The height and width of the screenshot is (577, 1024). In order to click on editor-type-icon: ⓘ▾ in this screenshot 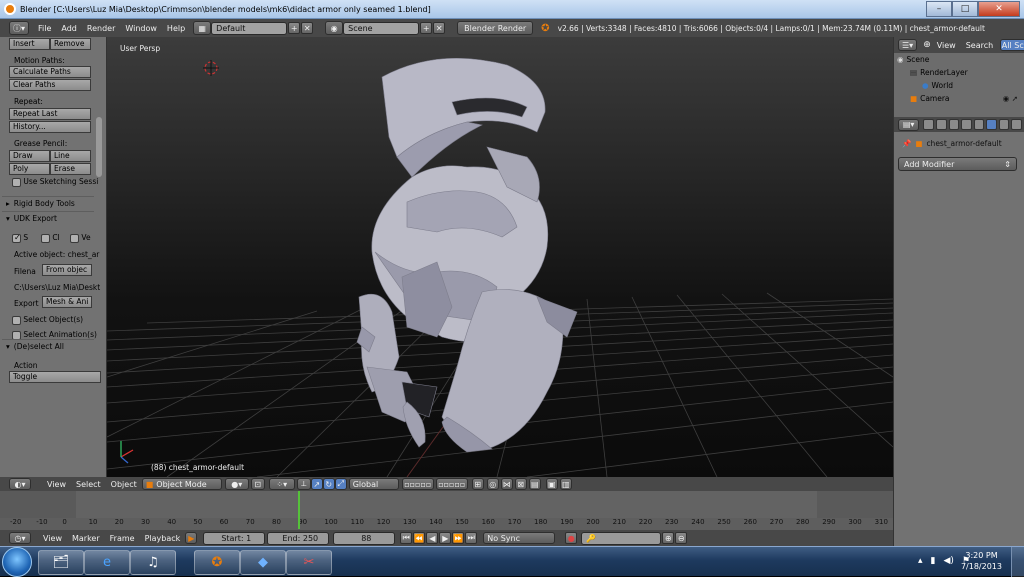, I will do `click(19, 28)`.